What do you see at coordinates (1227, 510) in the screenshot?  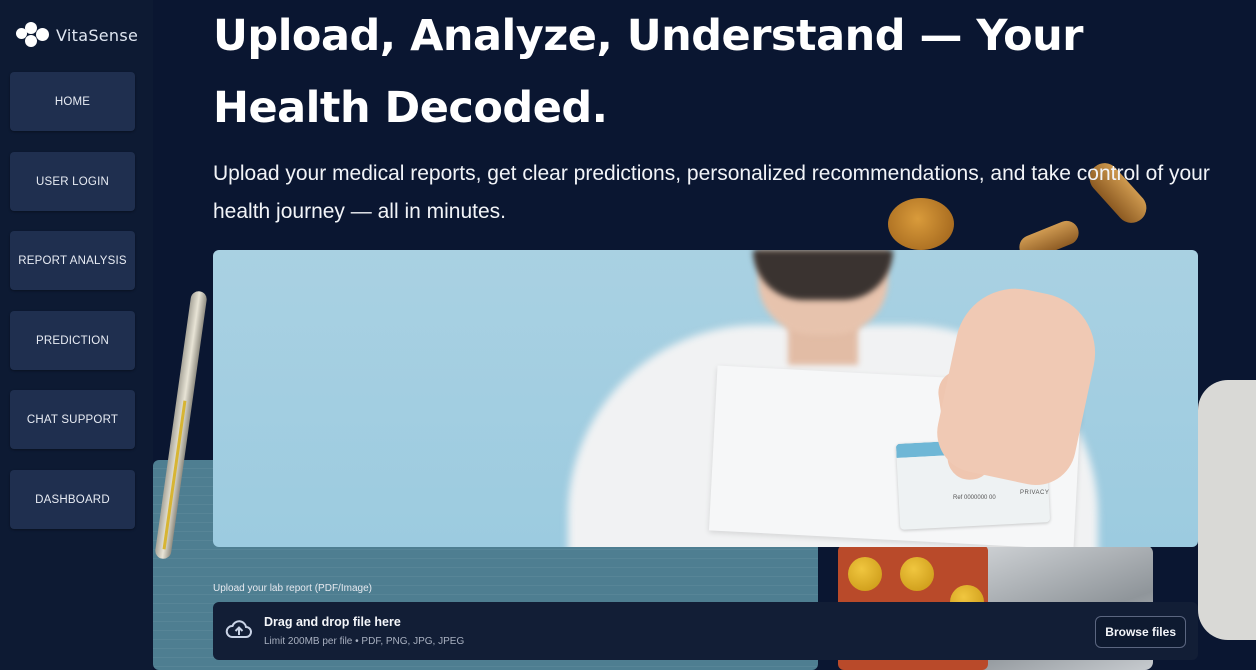 I see `background-bottle-decoration` at bounding box center [1227, 510].